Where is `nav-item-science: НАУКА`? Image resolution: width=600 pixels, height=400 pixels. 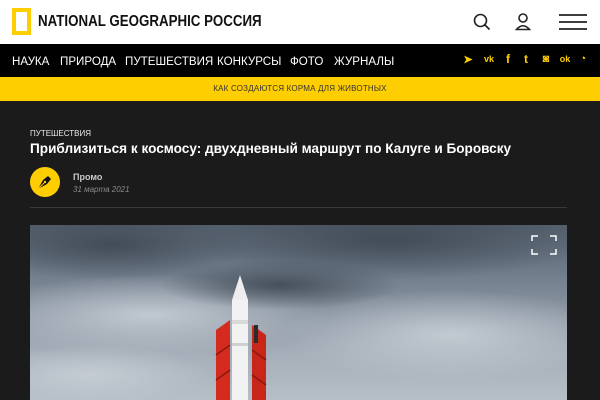 nav-item-science: НАУКА is located at coordinates (30, 61).